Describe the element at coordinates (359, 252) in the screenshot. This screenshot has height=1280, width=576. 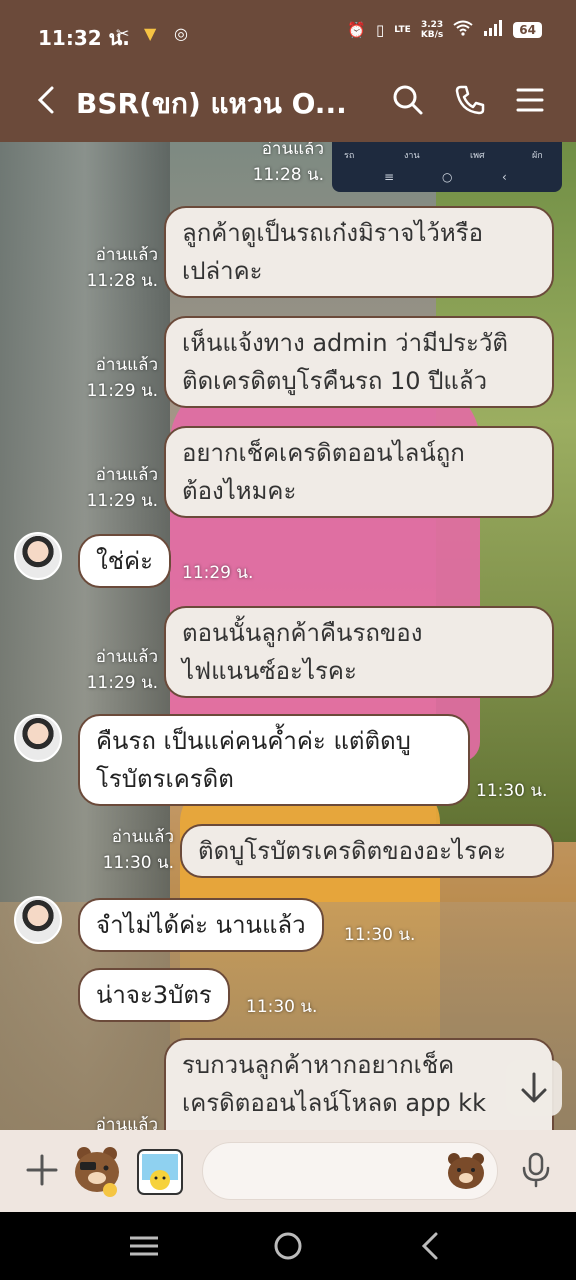
I see `outgoing-message: ลูกค้าดูเป็นรถเก๋งมิราจไว้หรือ เปล่าคะ` at that location.